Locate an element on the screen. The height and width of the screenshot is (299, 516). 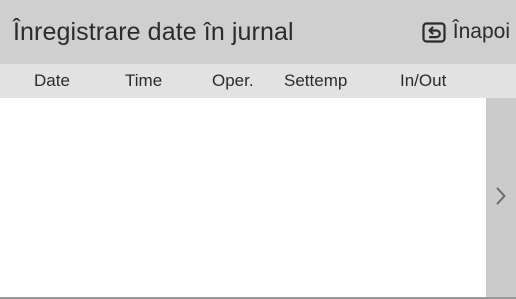
chevron-right-icon is located at coordinates (501, 198).